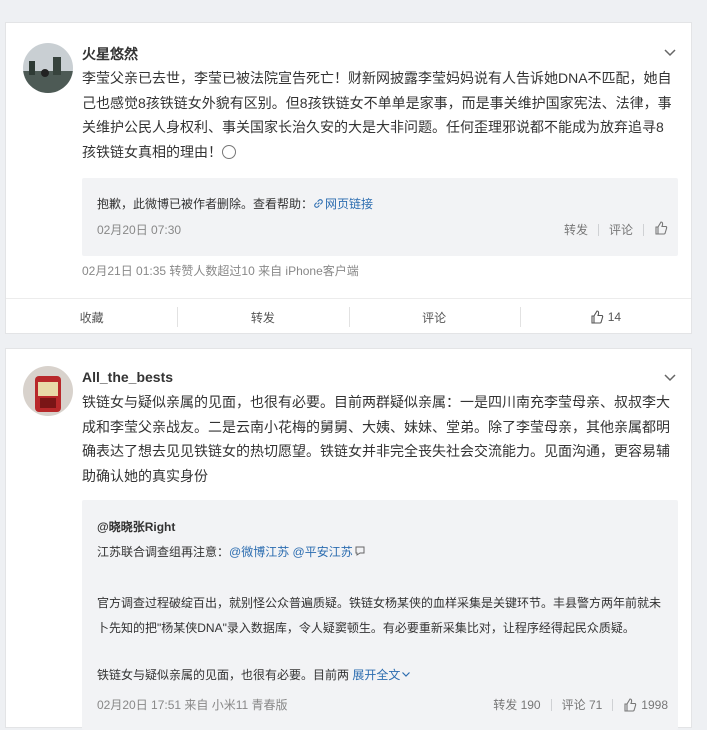 The width and height of the screenshot is (707, 730). I want to click on repost-label: 转发, so click(262, 317).